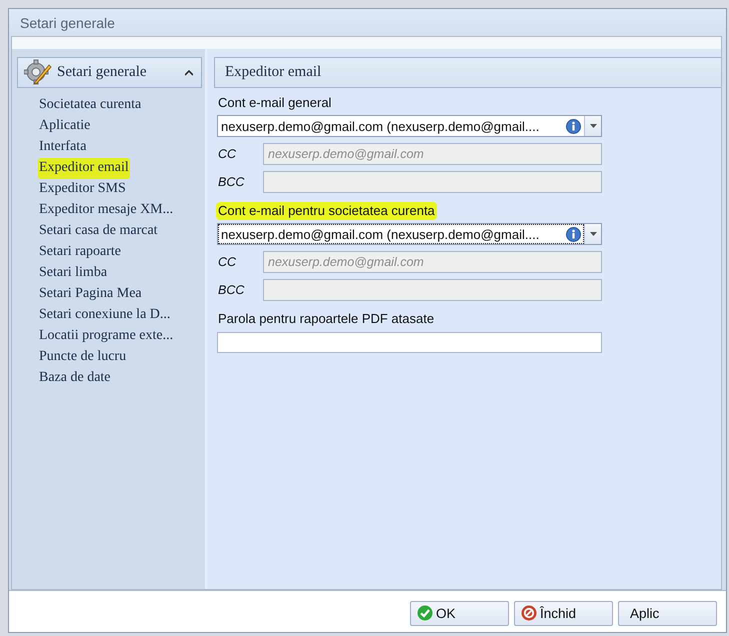 The height and width of the screenshot is (636, 729). I want to click on panel-title: Expeditor email, so click(273, 72).